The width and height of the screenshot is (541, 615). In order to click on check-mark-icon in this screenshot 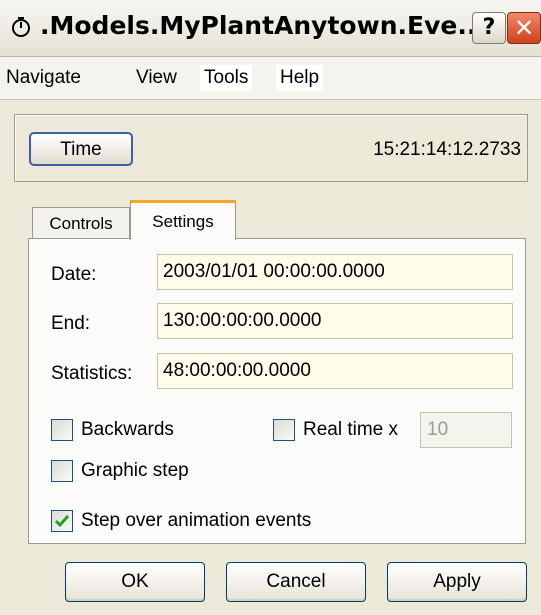, I will do `click(62, 521)`.